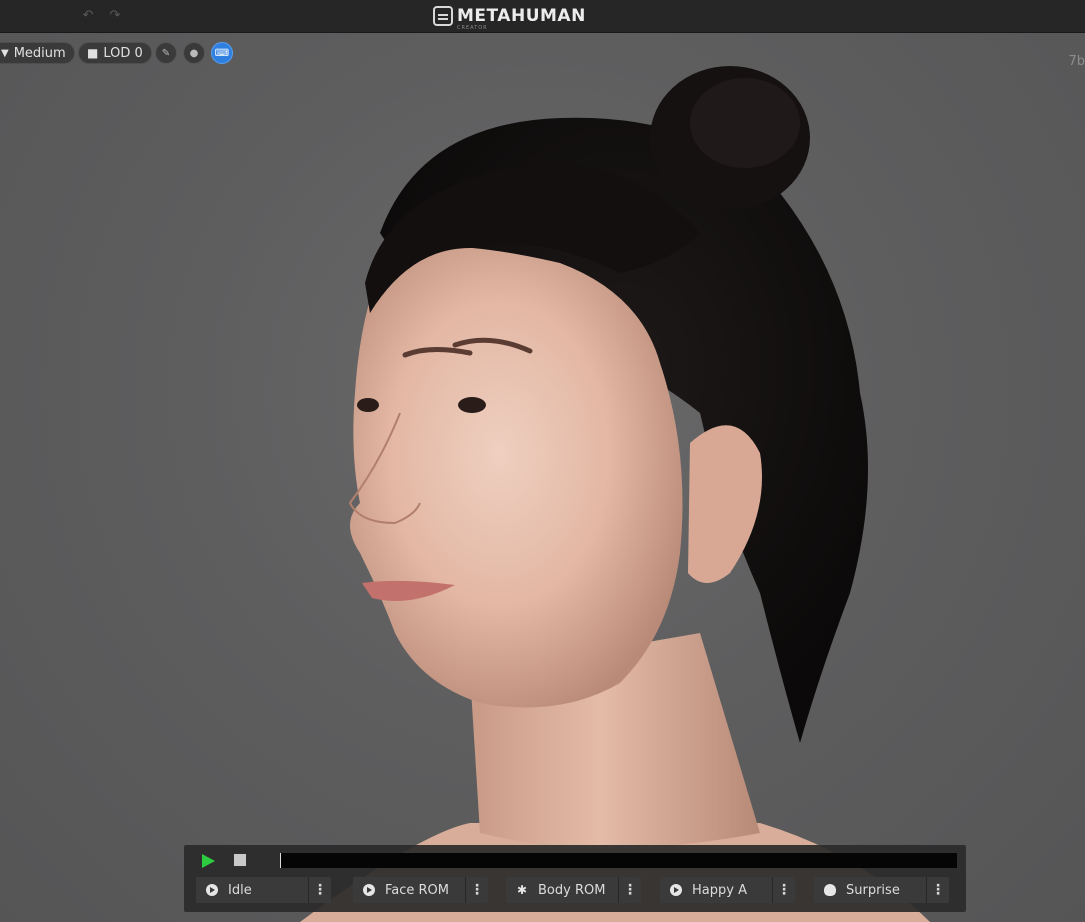  Describe the element at coordinates (443, 16) in the screenshot. I see `metahuman-logo-icon` at that location.